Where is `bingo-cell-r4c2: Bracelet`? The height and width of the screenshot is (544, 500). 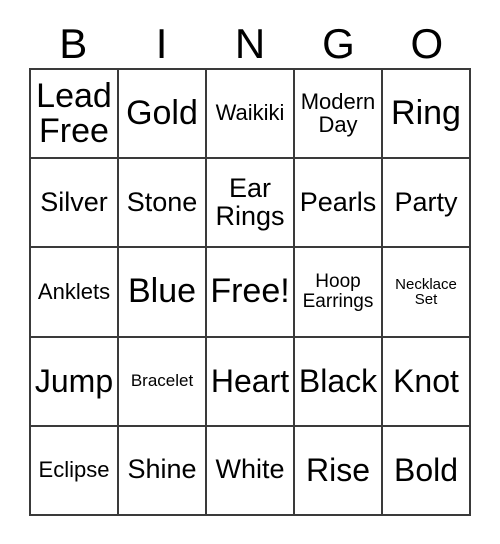 bingo-cell-r4c2: Bracelet is located at coordinates (163, 382).